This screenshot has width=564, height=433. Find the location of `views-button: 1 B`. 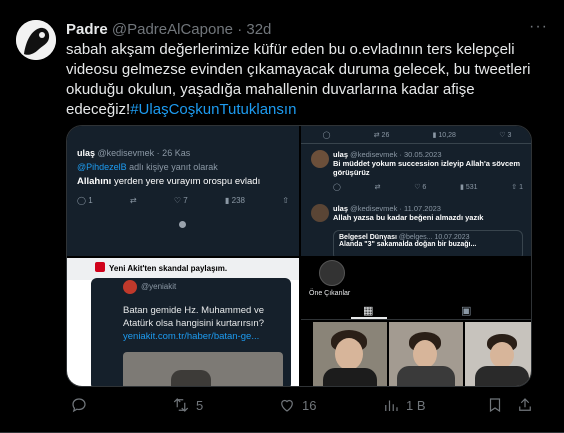

views-button: 1 B is located at coordinates (404, 405).